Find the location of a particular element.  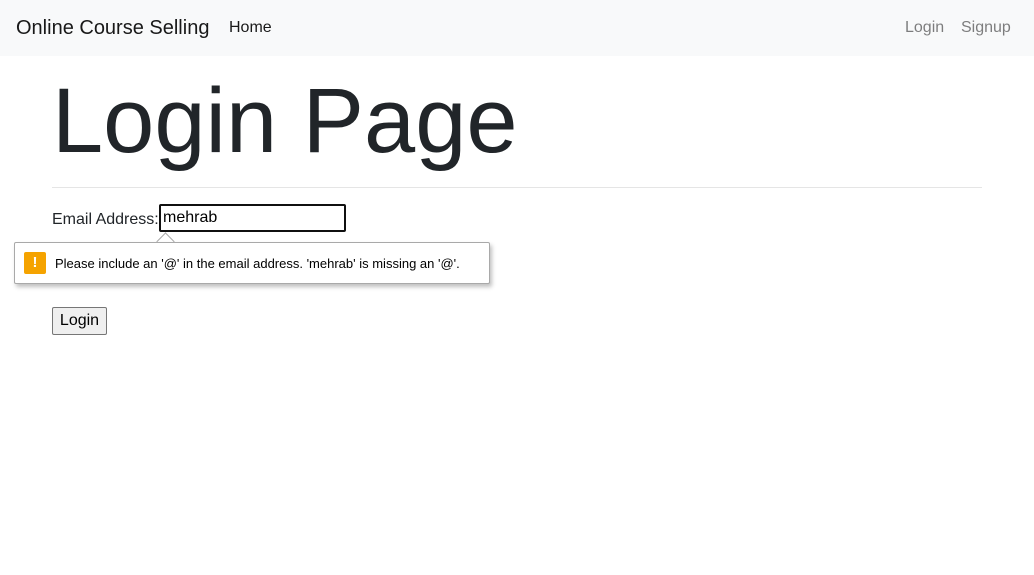

page-title: Login Page is located at coordinates (285, 121).